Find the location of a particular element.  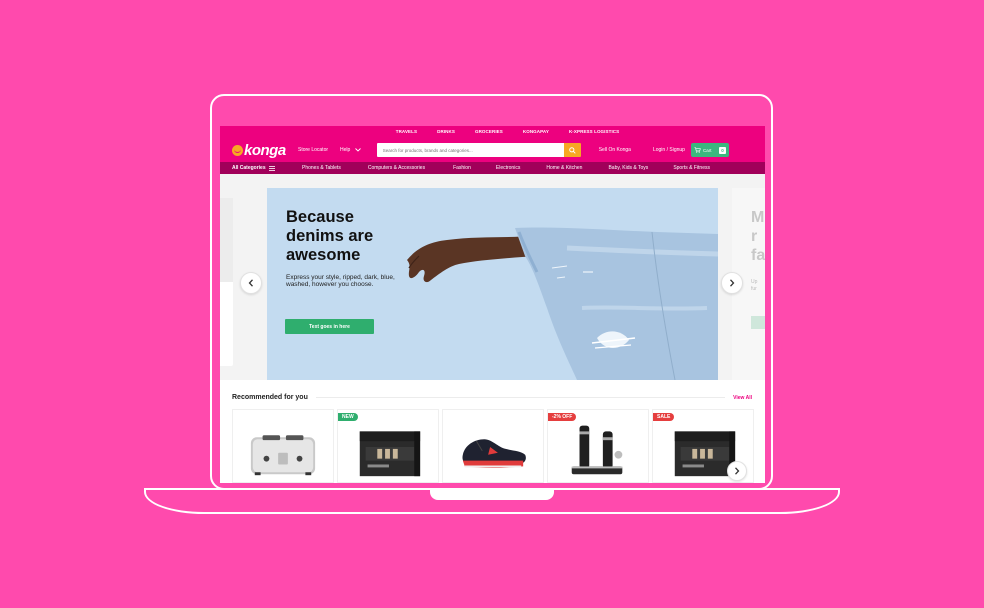

hero-prev-button is located at coordinates (251, 283).